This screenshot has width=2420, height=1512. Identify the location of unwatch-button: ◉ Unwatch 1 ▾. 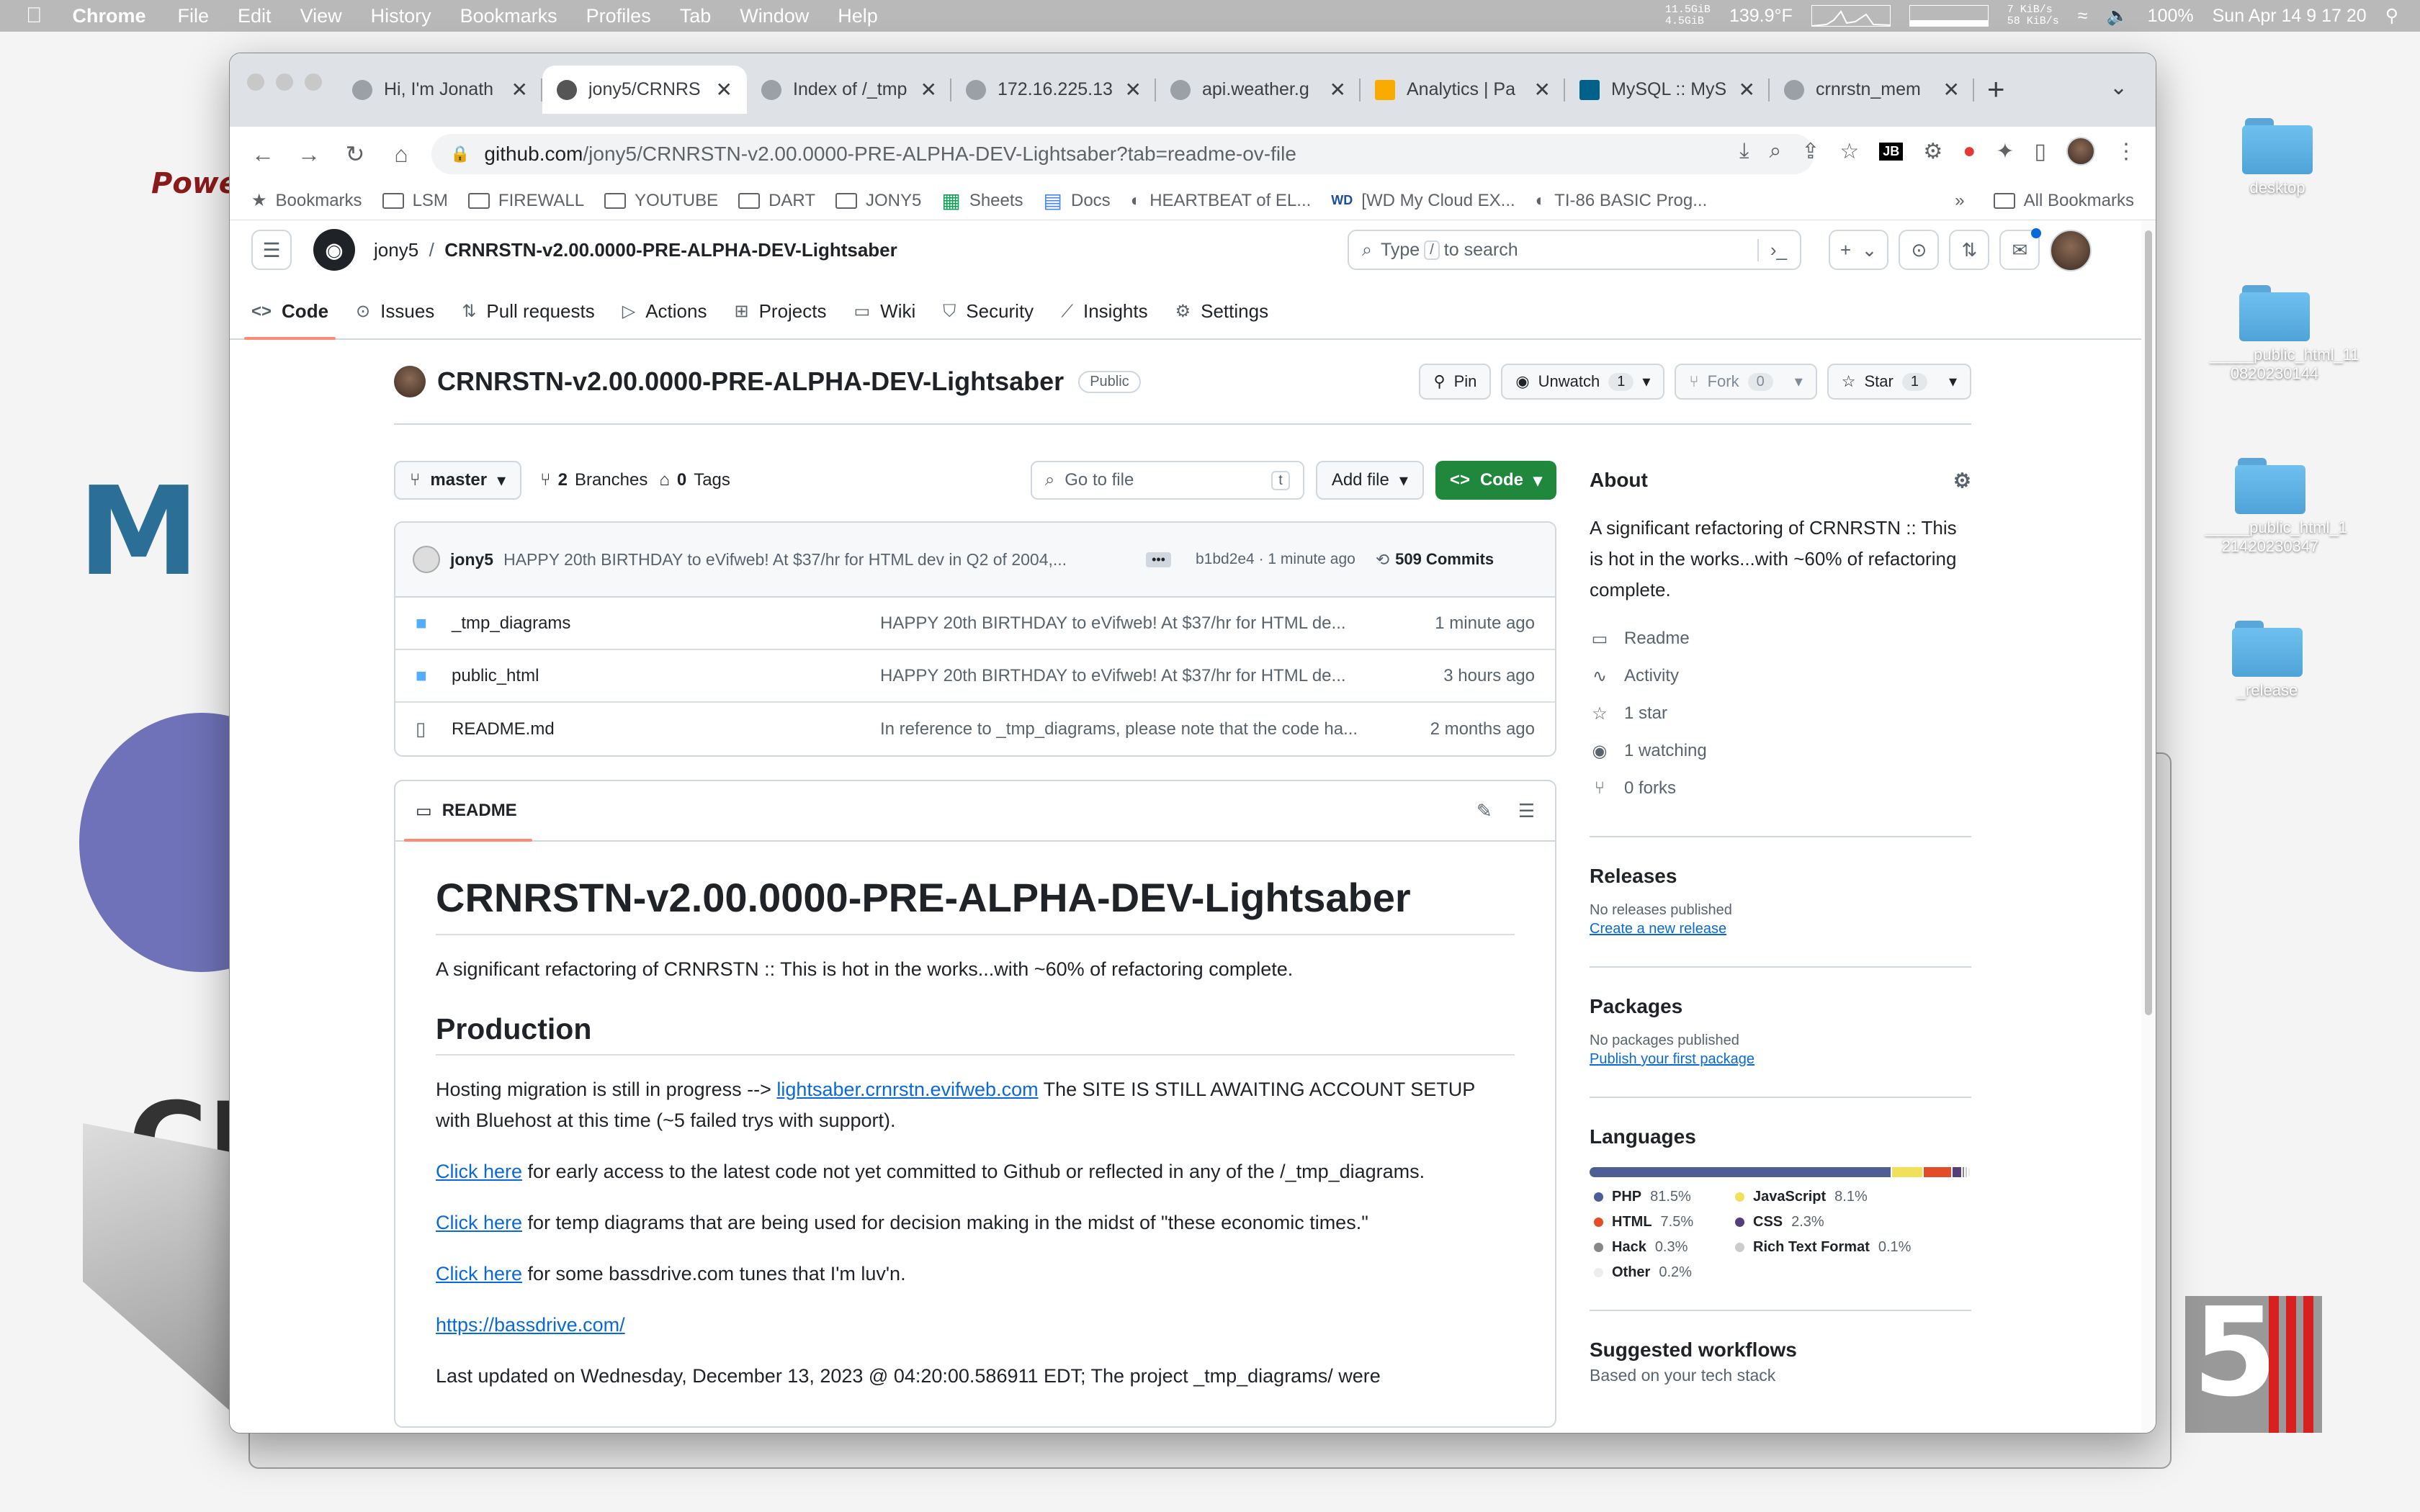
(1583, 382).